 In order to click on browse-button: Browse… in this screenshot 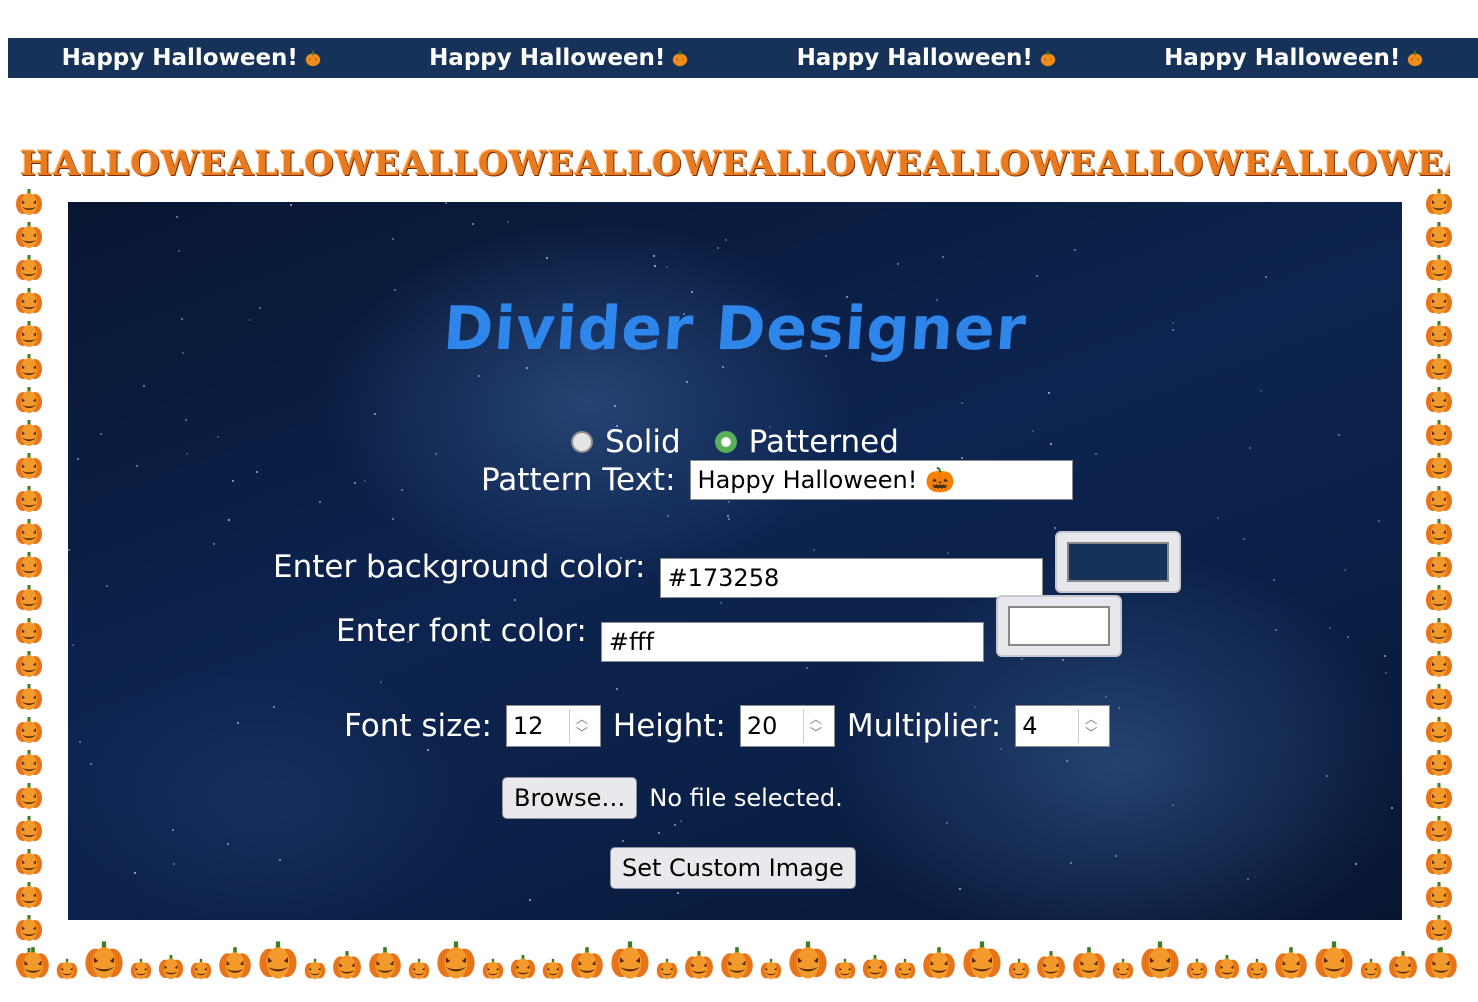, I will do `click(570, 798)`.